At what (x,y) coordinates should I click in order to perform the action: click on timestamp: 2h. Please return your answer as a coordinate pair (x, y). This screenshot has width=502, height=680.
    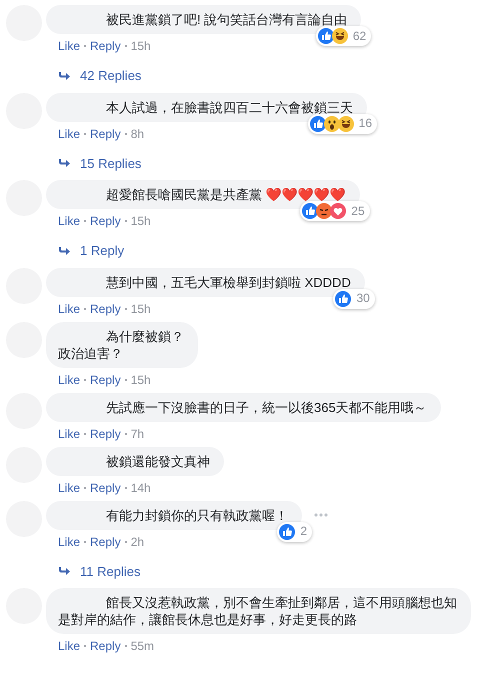
    Looking at the image, I should click on (137, 542).